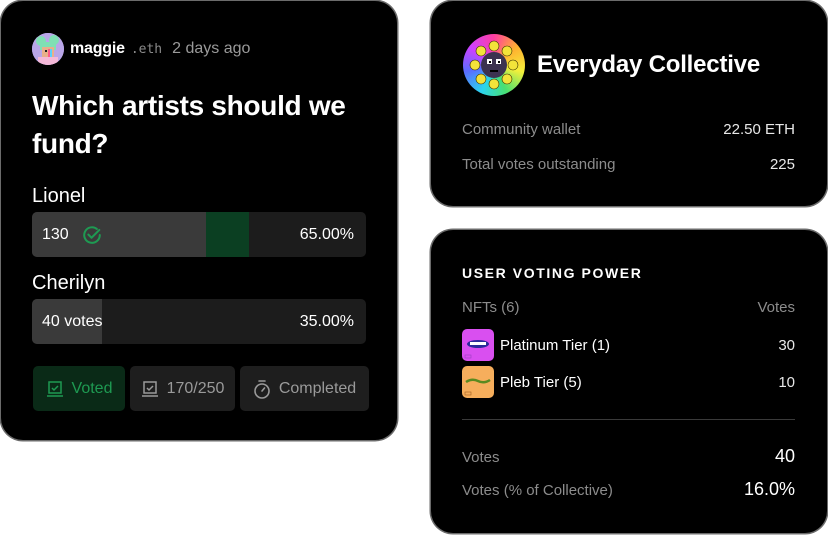 This screenshot has width=828, height=535. What do you see at coordinates (776, 307) in the screenshot?
I see `votes-column-label: Votes` at bounding box center [776, 307].